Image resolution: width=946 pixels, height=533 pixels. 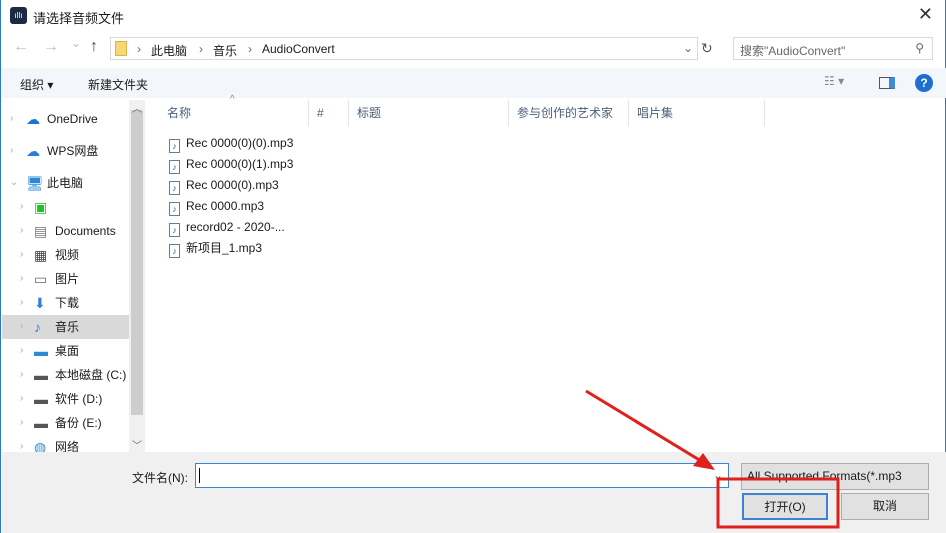 I want to click on highlight-box, so click(x=778, y=503).